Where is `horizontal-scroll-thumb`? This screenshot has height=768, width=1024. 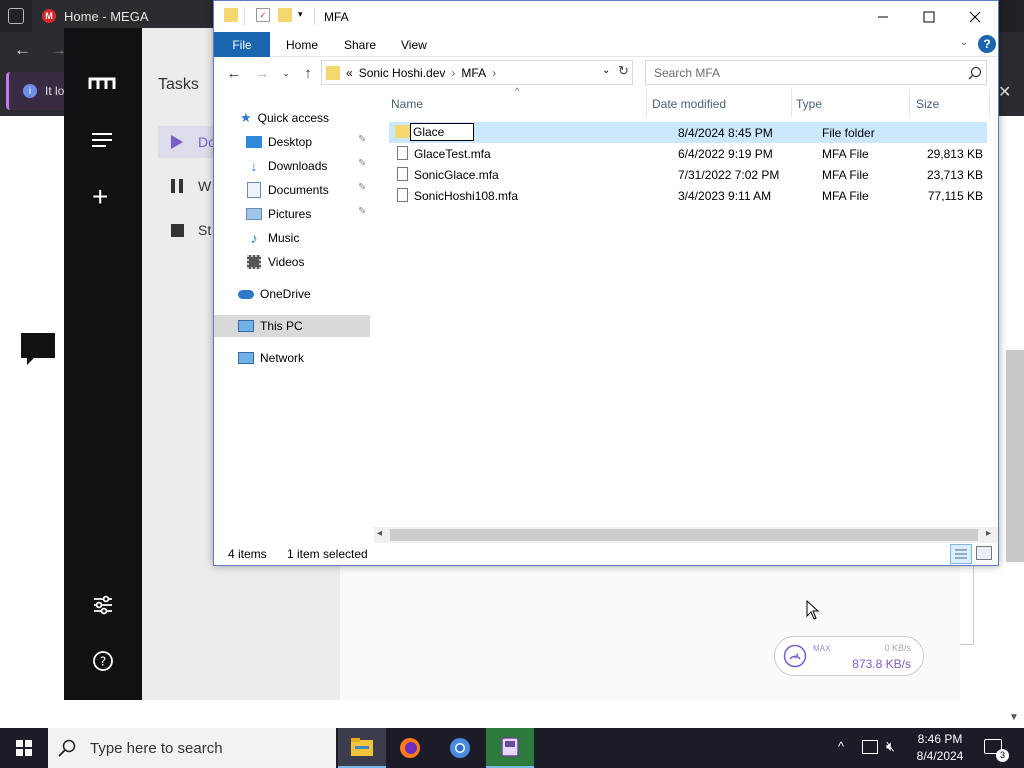 horizontal-scroll-thumb is located at coordinates (684, 535).